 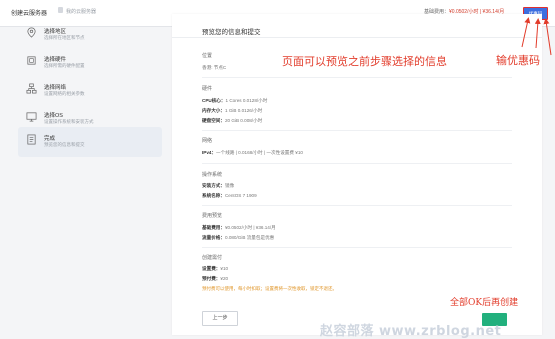 I want to click on memory-value: 1 GiB 0.0126/小时, so click(x=243, y=110).